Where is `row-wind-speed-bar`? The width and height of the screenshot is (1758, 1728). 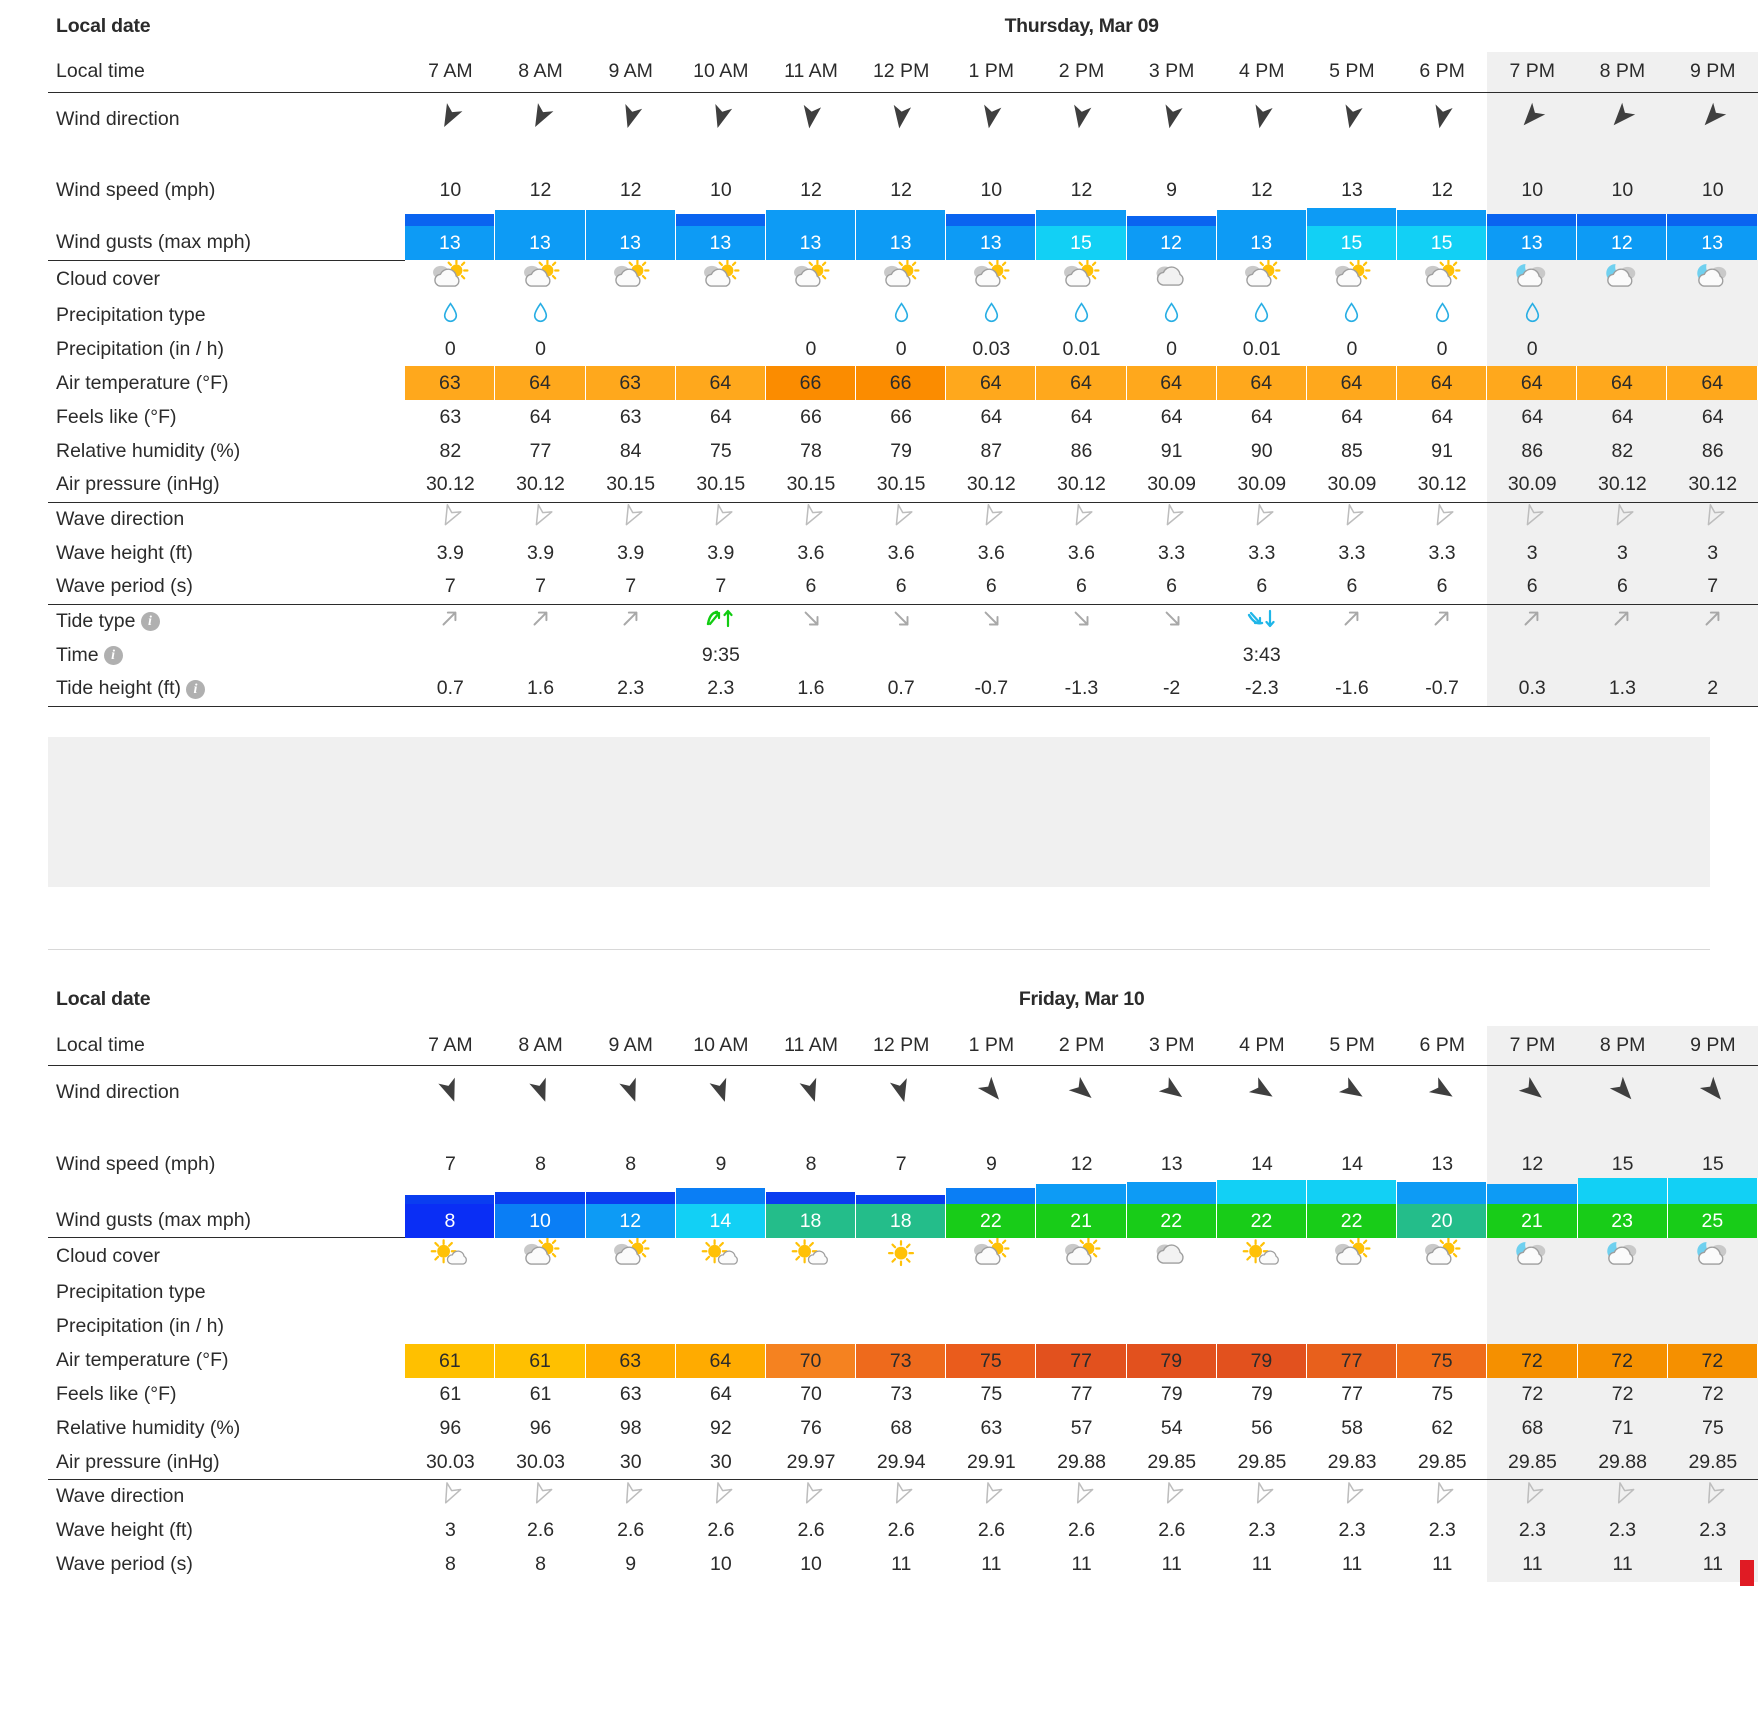 row-wind-speed-bar is located at coordinates (903, 1190).